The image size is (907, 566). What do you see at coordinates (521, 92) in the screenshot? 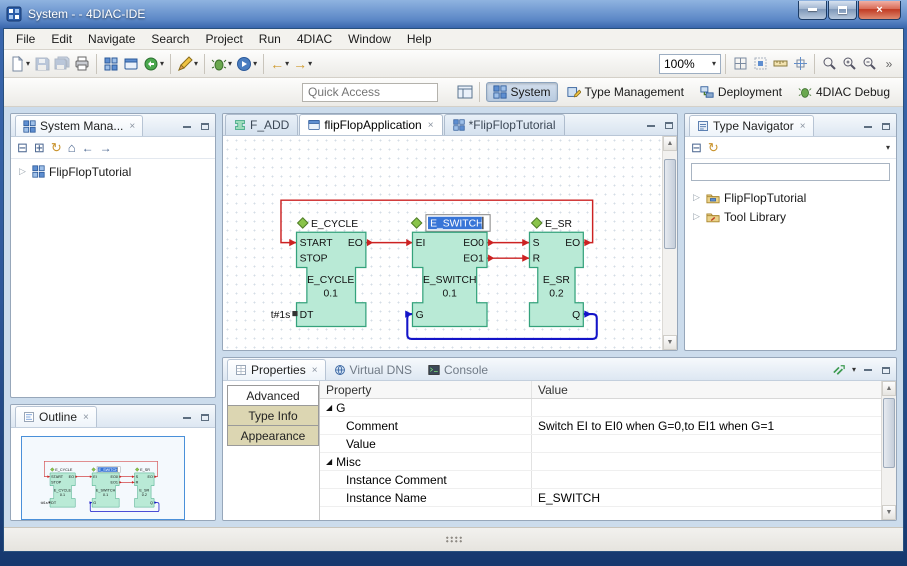
I see `perspective-system: System` at bounding box center [521, 92].